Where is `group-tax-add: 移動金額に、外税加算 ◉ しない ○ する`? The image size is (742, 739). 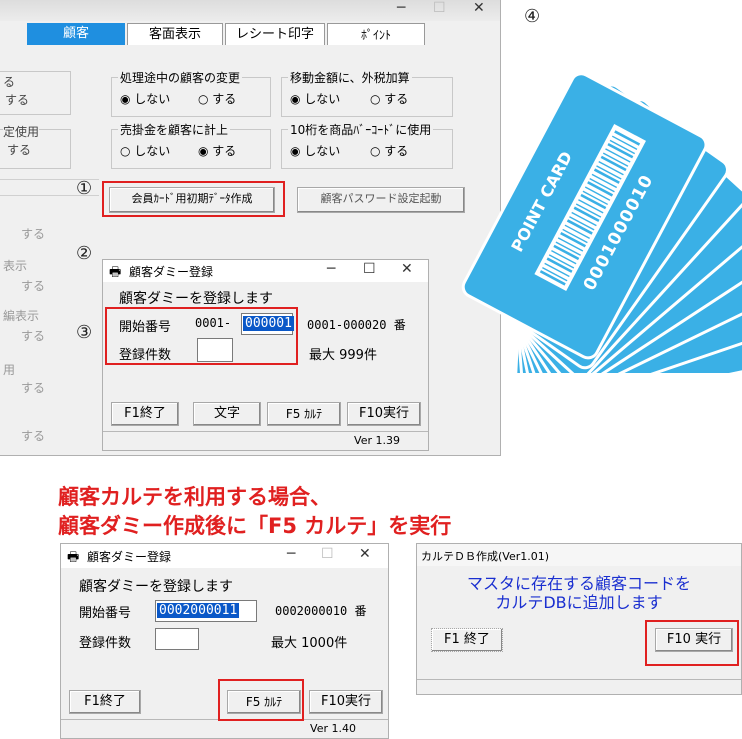 group-tax-add: 移動金額に、外税加算 ◉ しない ○ する is located at coordinates (367, 93).